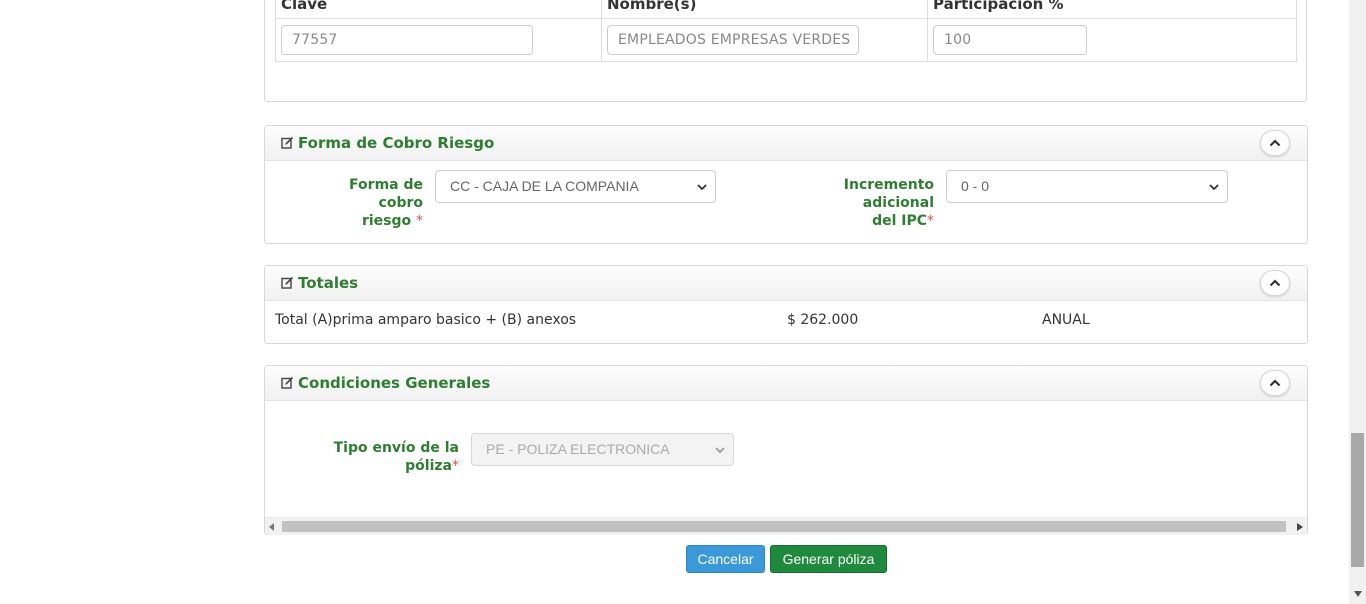 The width and height of the screenshot is (1366, 604). I want to click on totales-panel-header: Totales, so click(786, 283).